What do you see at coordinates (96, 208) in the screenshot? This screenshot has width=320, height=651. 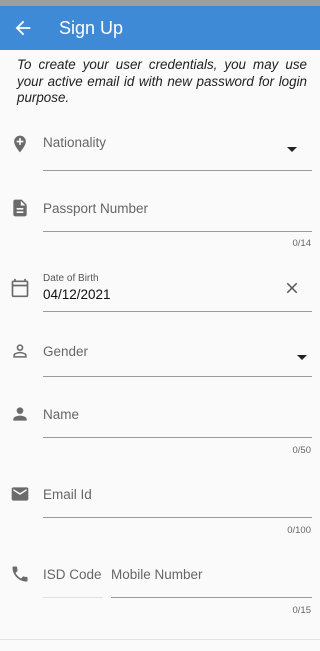 I see `passport-number-label: Passport Number` at bounding box center [96, 208].